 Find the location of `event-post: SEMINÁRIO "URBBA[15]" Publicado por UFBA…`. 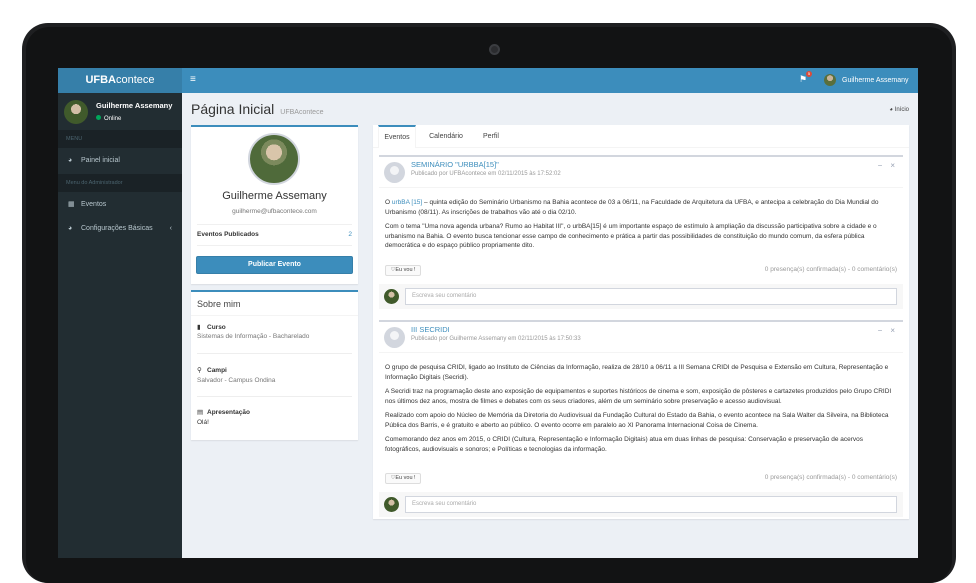

event-post: SEMINÁRIO "URBBA[15]" Publicado por UFBA… is located at coordinates (641, 232).